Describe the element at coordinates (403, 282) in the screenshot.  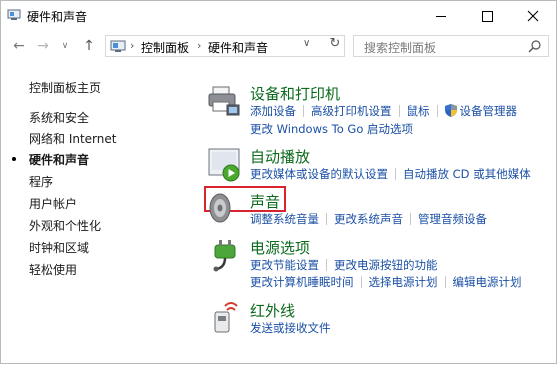
I see `link-choose-power-plan: 选择电源计划` at that location.